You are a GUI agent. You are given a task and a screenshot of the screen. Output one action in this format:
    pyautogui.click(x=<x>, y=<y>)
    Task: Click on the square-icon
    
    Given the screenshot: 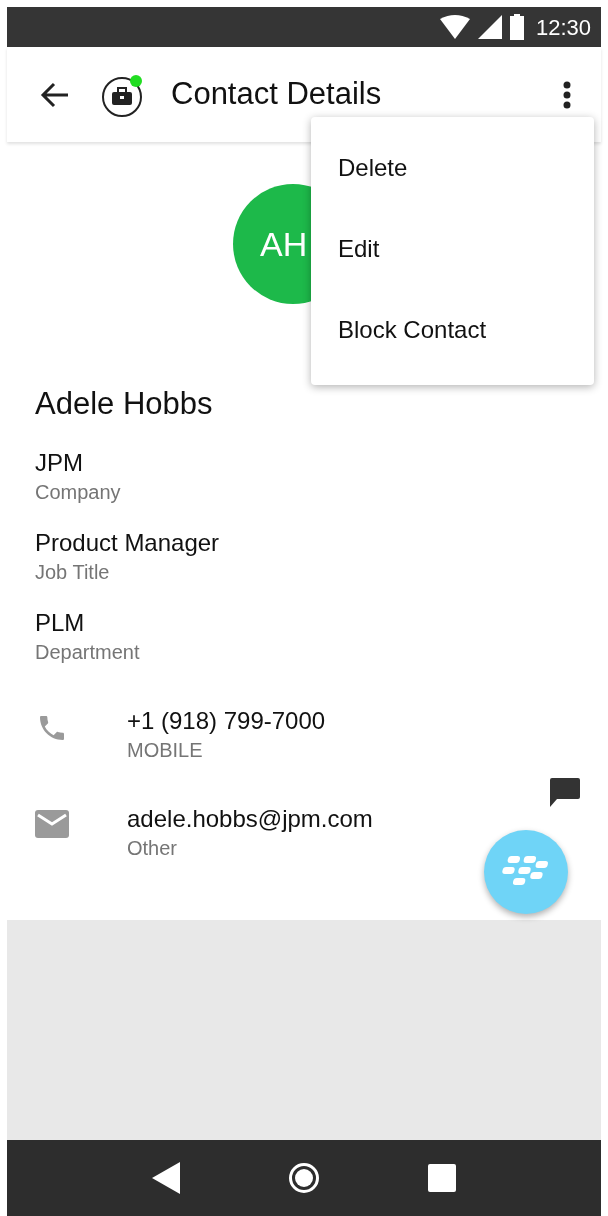 What is the action you would take?
    pyautogui.click(x=442, y=1178)
    